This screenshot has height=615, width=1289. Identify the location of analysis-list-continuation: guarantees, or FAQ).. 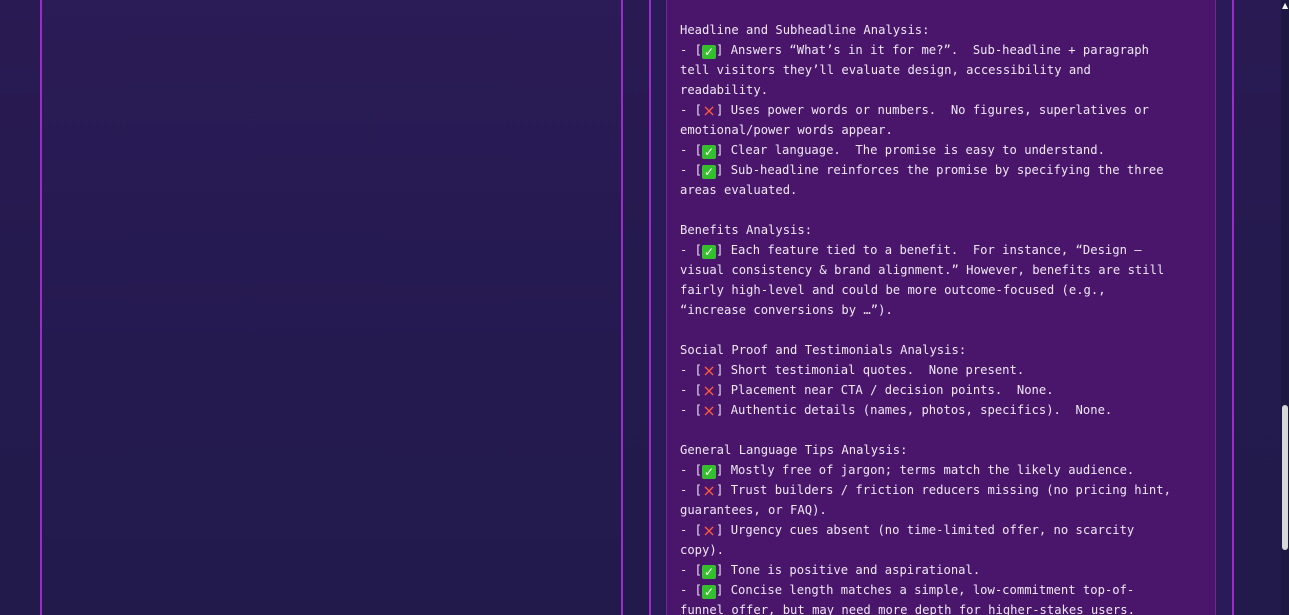
(944, 510).